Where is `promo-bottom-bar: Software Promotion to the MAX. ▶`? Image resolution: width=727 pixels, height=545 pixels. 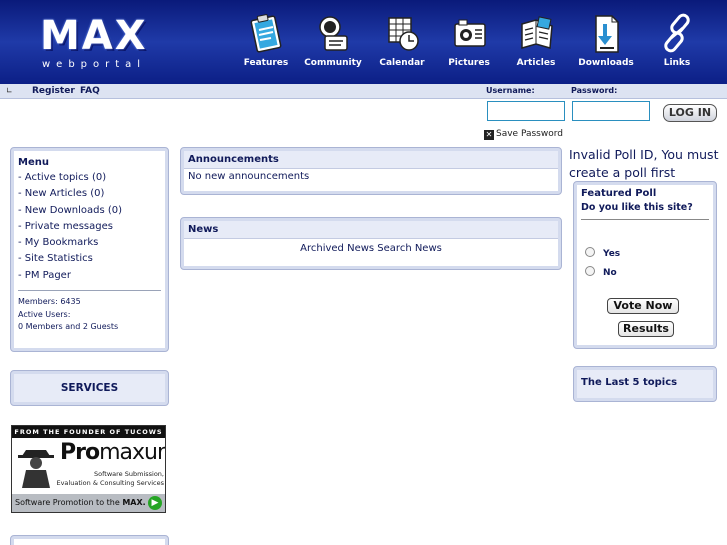
promo-bottom-bar: Software Promotion to the MAX. ▶ is located at coordinates (88, 503).